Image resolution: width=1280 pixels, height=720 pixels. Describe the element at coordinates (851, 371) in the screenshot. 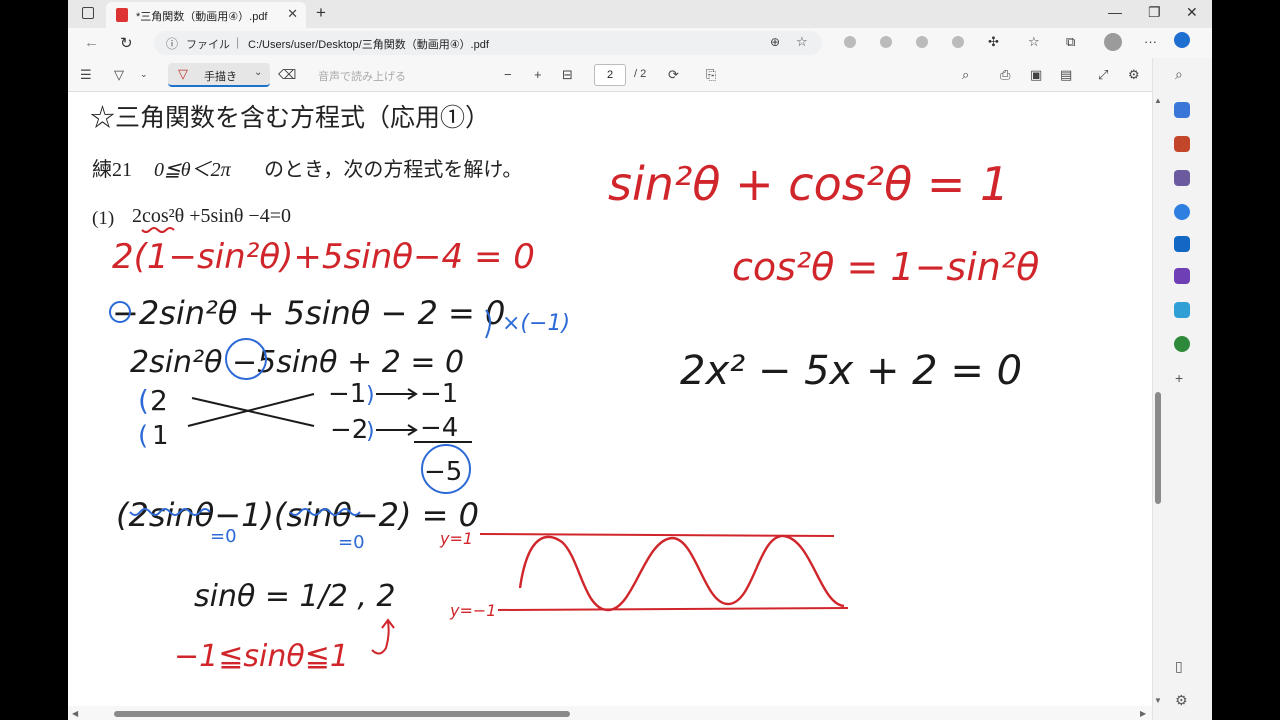

I see `hw-quadratic: 2x² − 5x + 2 = 0` at that location.